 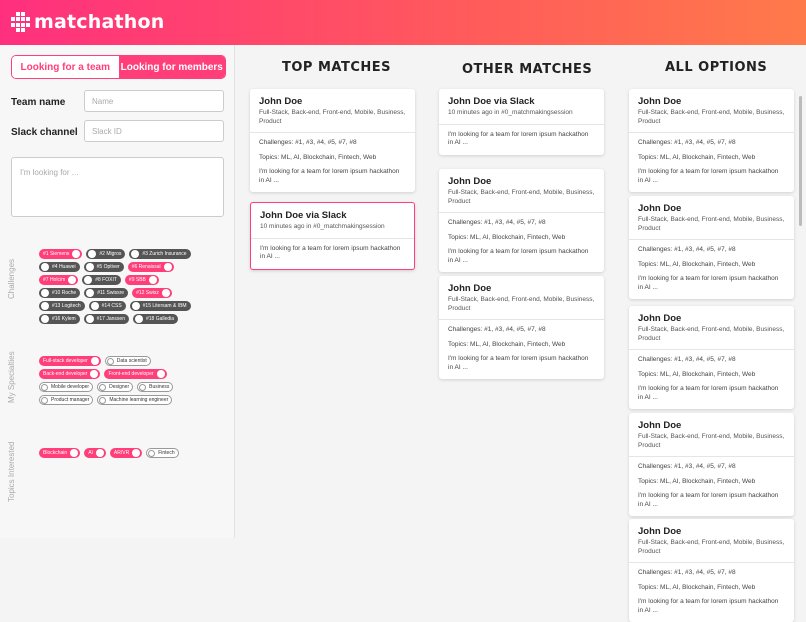 I want to click on team-name-input: Name, so click(x=154, y=101).